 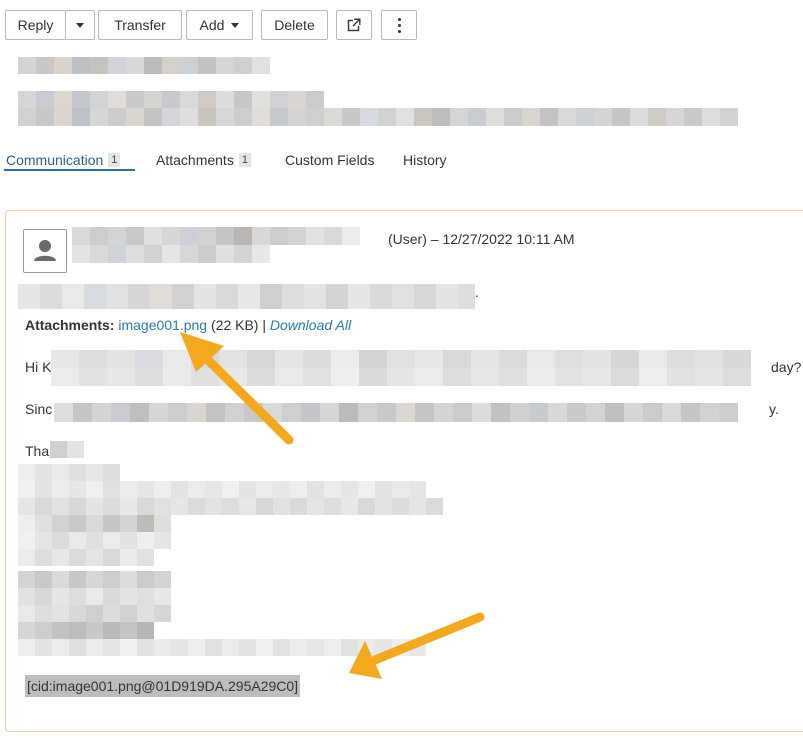 What do you see at coordinates (39, 409) in the screenshot?
I see `body-fragment: Sinc` at bounding box center [39, 409].